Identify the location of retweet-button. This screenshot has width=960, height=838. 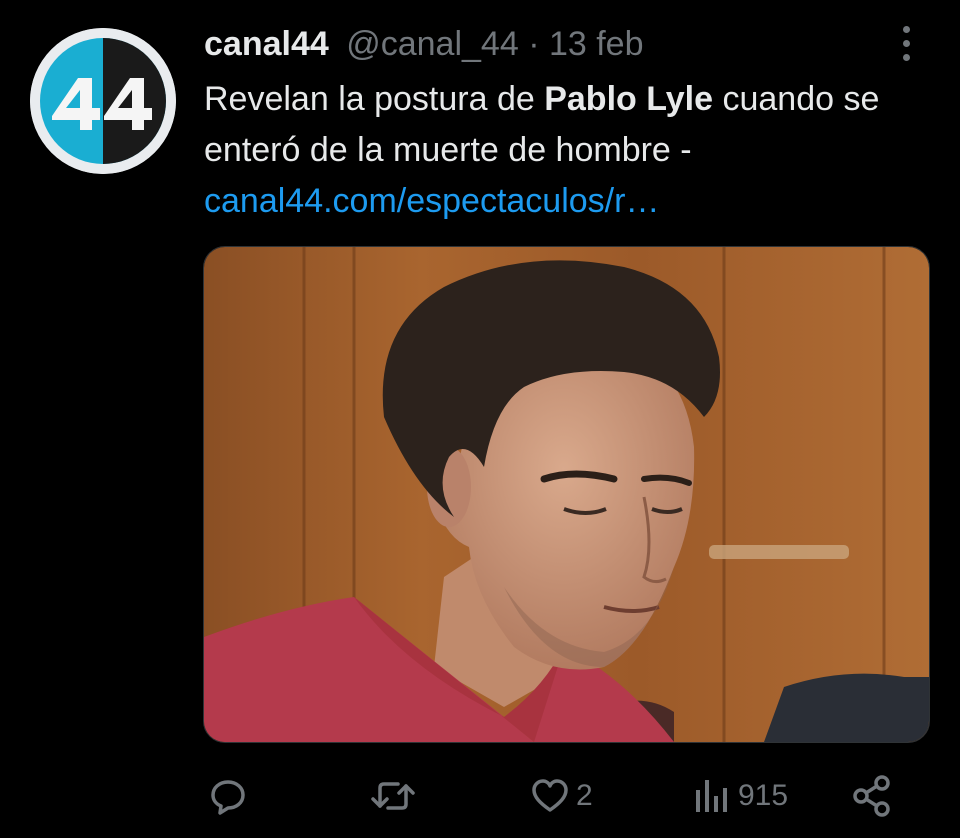
(393, 796).